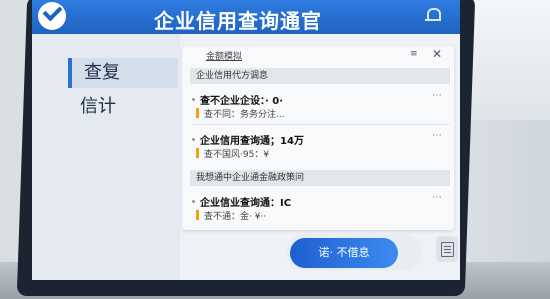 This screenshot has height=299, width=550. What do you see at coordinates (123, 73) in the screenshot?
I see `sidebar-item-query: 查复` at bounding box center [123, 73].